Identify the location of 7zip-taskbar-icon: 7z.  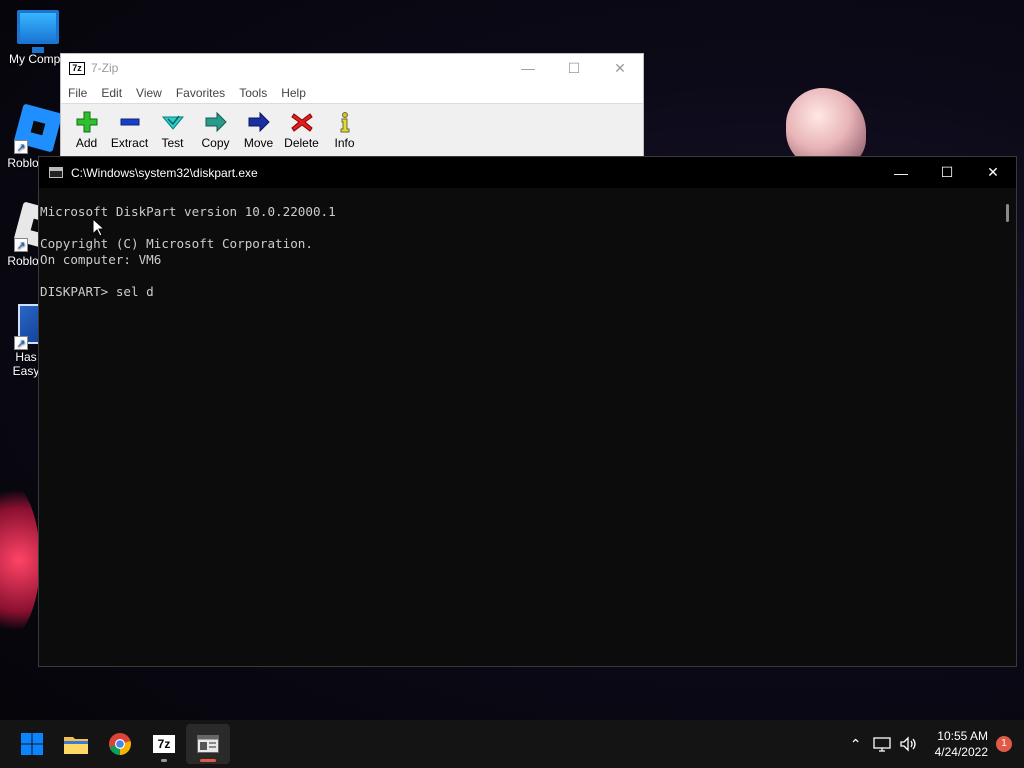
(164, 744).